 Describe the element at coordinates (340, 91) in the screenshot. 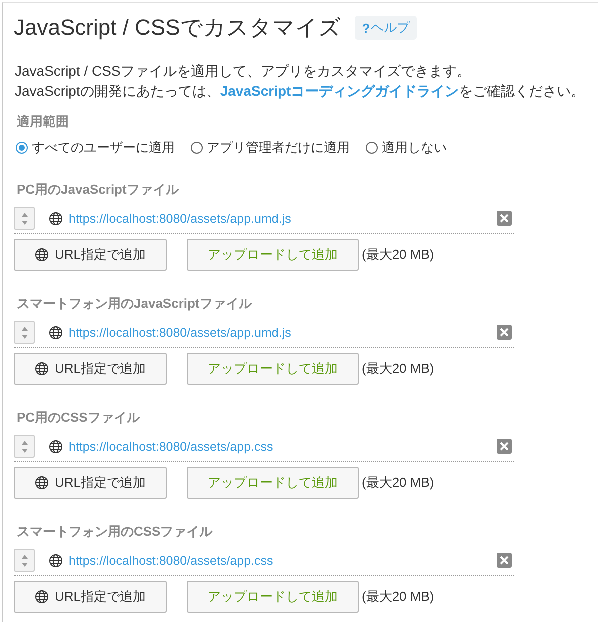

I see `guideline-link: JavaScriptコーディングガイドライン` at that location.